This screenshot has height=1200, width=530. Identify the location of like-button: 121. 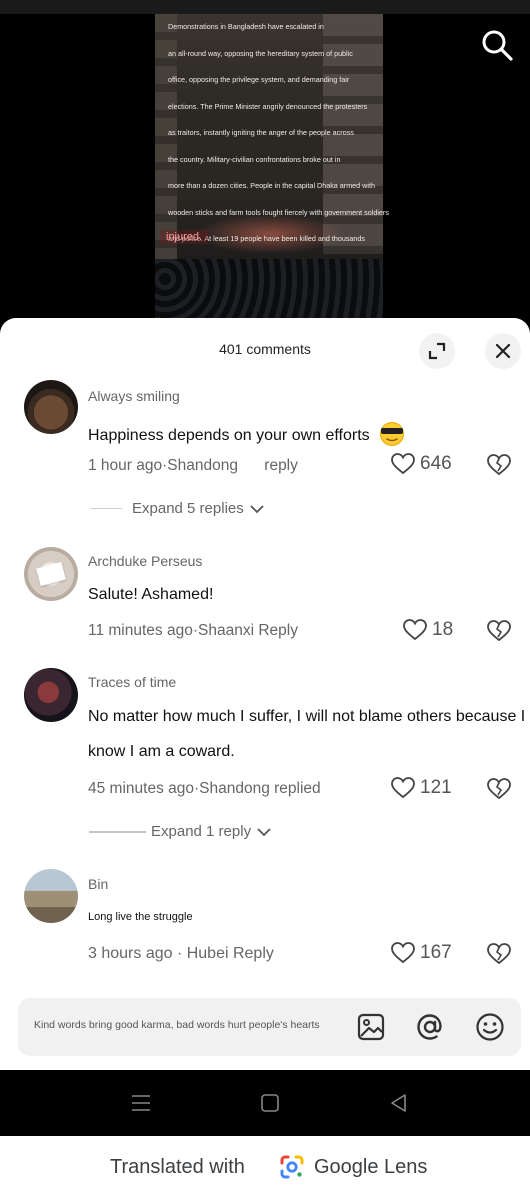
(421, 788).